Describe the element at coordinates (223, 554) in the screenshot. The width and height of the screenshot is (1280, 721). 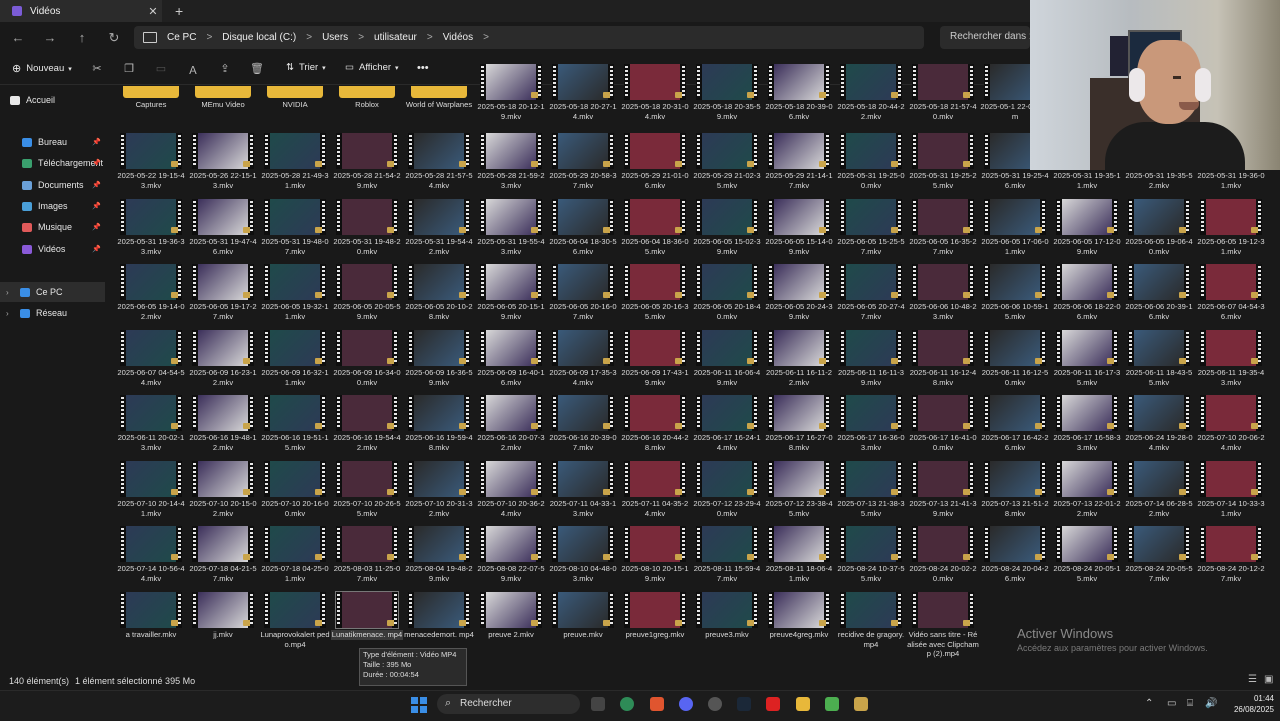
I see `video-file-item: 2025-07-18 04-21-57.mkv` at that location.